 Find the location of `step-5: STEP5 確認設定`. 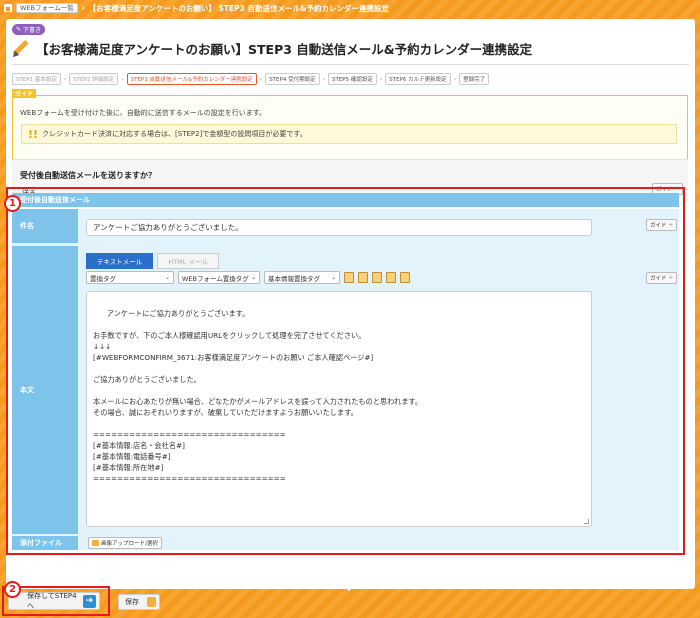

step-5: STEP5 確認設定 is located at coordinates (352, 79).